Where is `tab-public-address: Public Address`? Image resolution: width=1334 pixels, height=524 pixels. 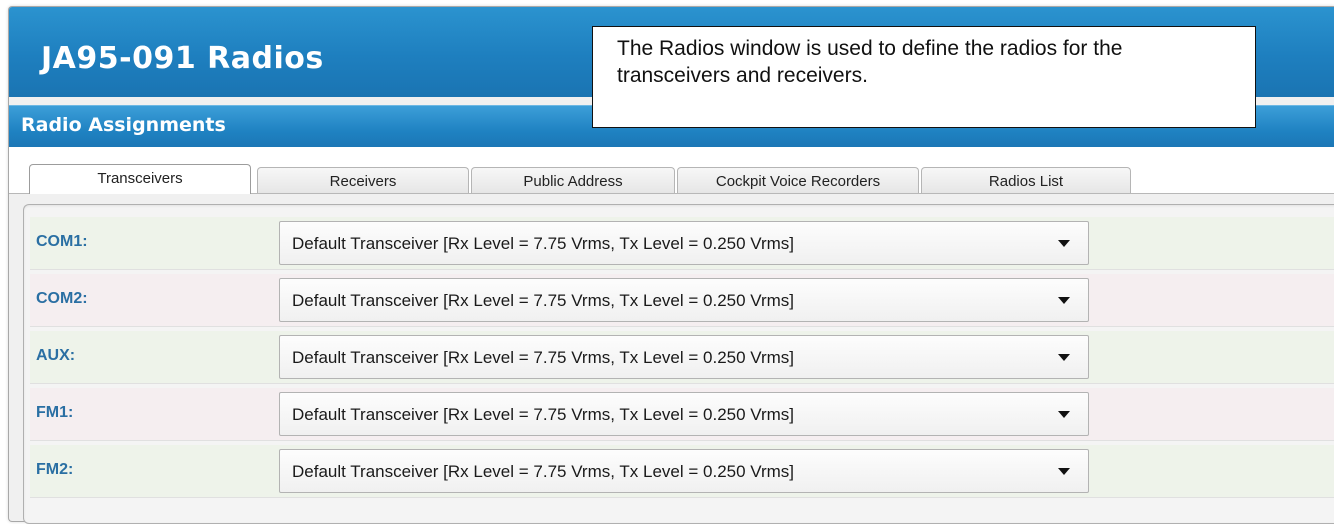
tab-public-address: Public Address is located at coordinates (573, 180).